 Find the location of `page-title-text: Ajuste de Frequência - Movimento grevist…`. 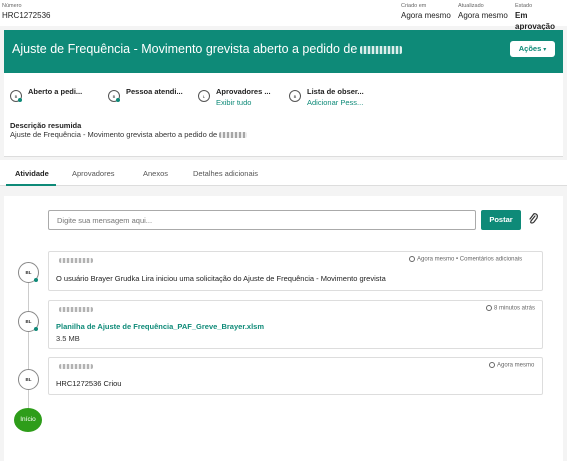

page-title-text: Ajuste de Frequência - Movimento grevist… is located at coordinates (185, 49).